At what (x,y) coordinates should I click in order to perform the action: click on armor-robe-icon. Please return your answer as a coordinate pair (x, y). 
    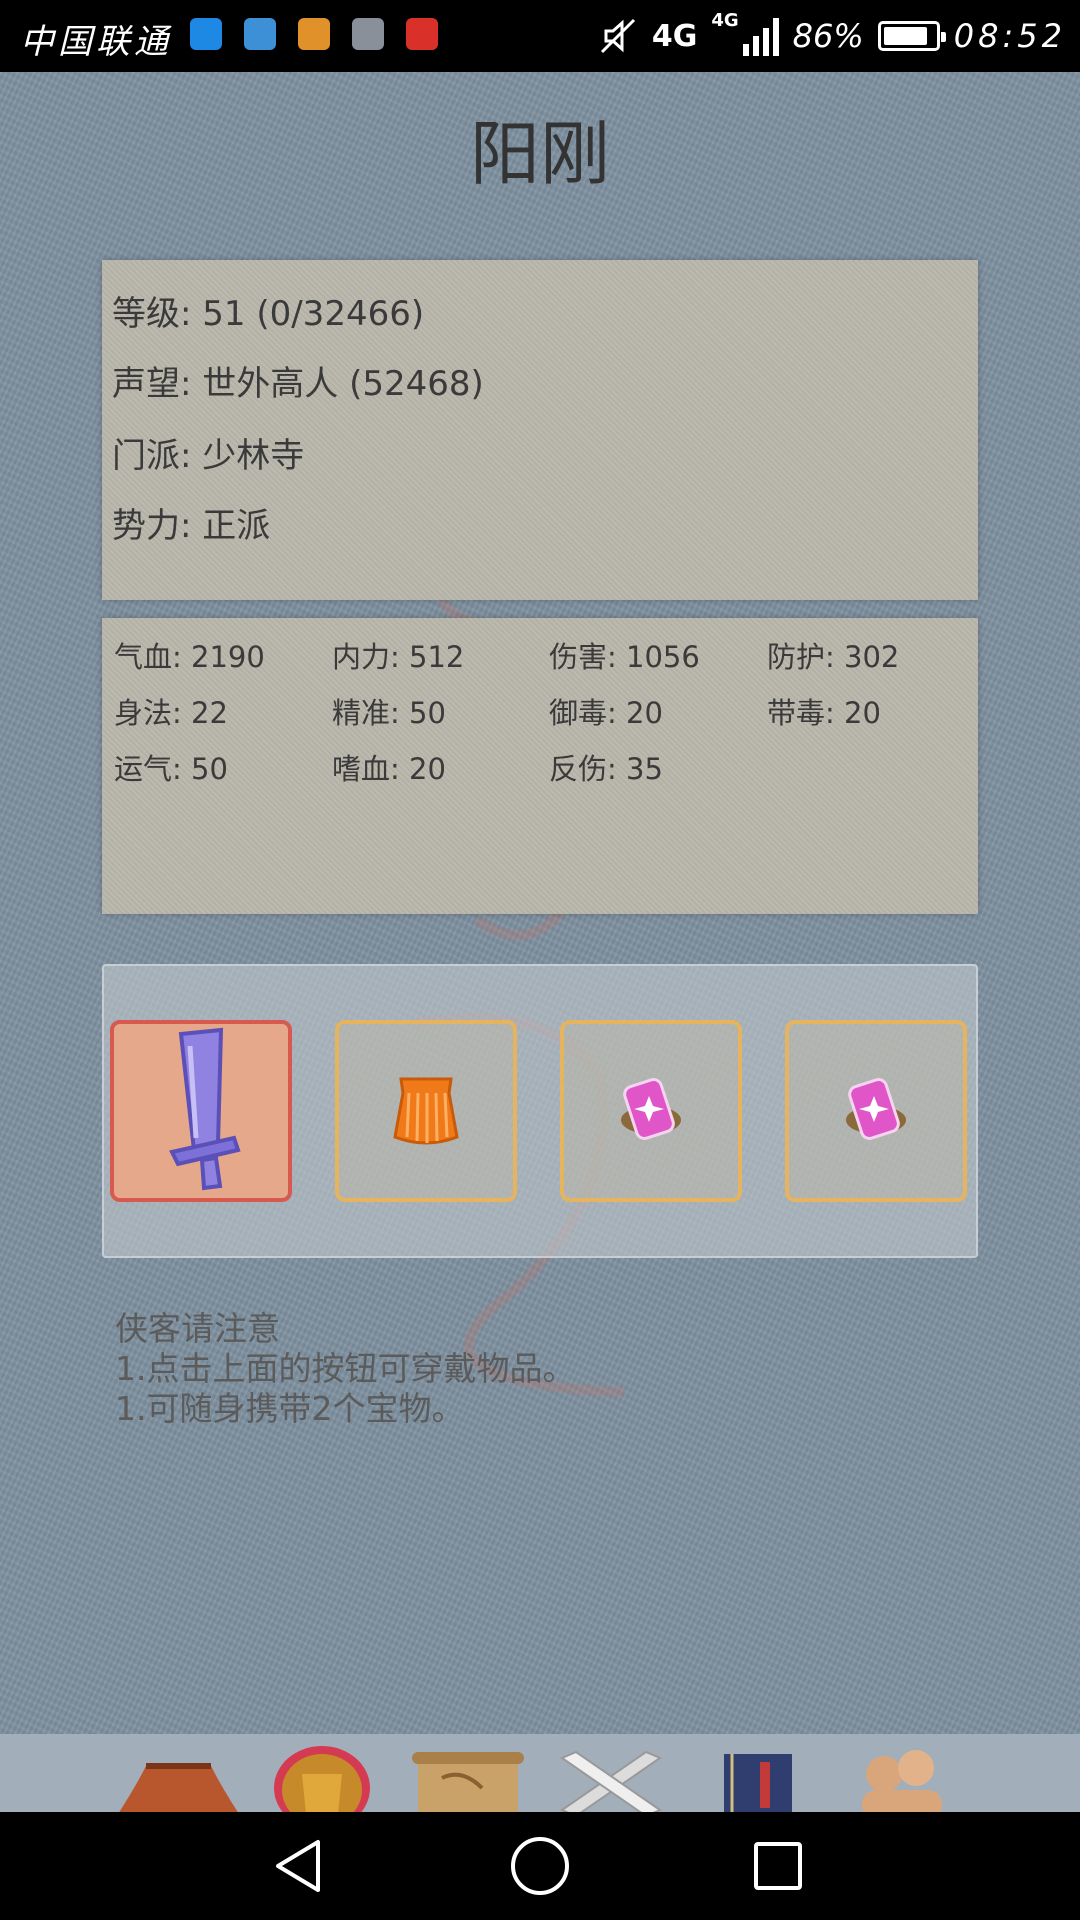
    Looking at the image, I should click on (426, 1111).